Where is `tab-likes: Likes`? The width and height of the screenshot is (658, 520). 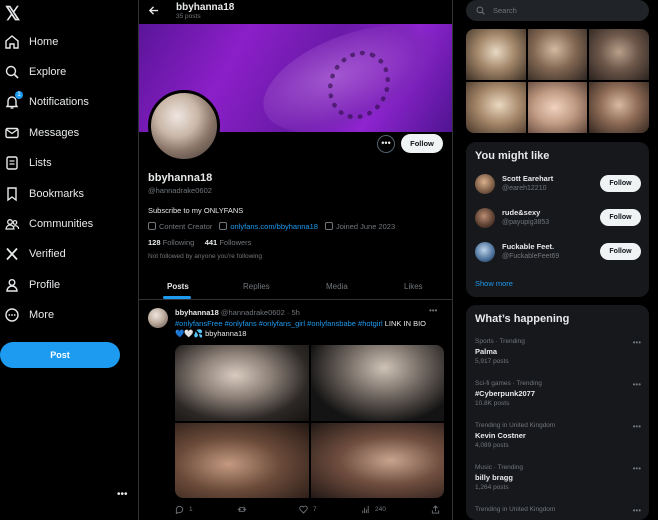
tab-likes: Likes is located at coordinates (413, 286).